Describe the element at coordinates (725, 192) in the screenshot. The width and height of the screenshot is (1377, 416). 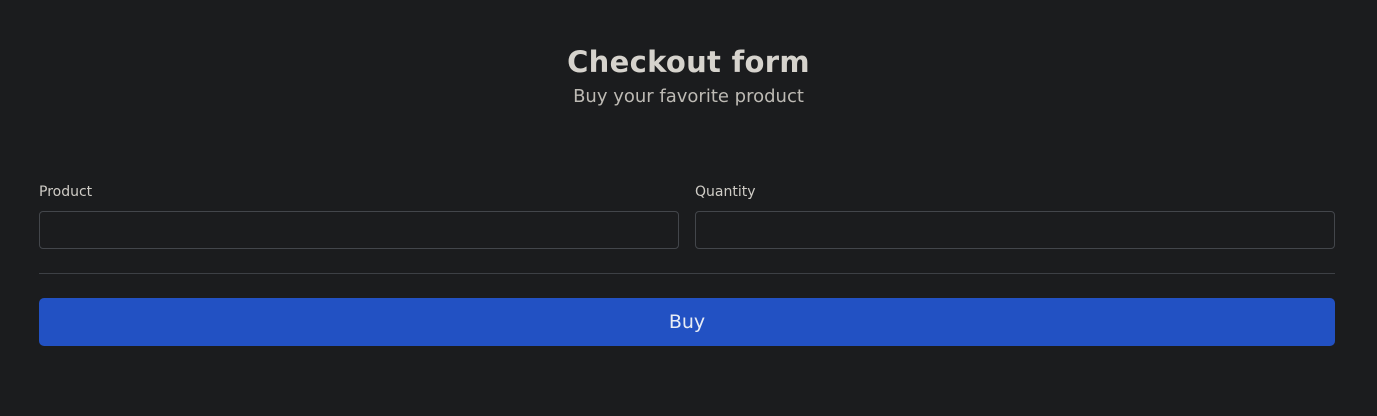
I see `quantity-label: Quantity` at that location.